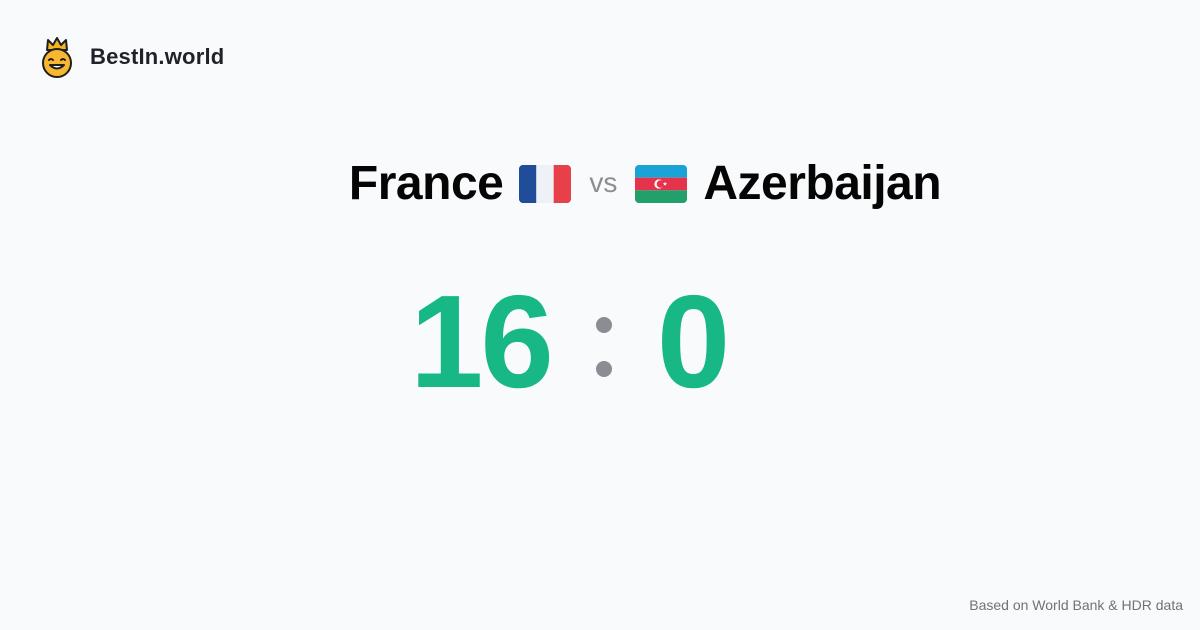 The image size is (1200, 630). What do you see at coordinates (570, 342) in the screenshot?
I see `score-display: 16 0` at bounding box center [570, 342].